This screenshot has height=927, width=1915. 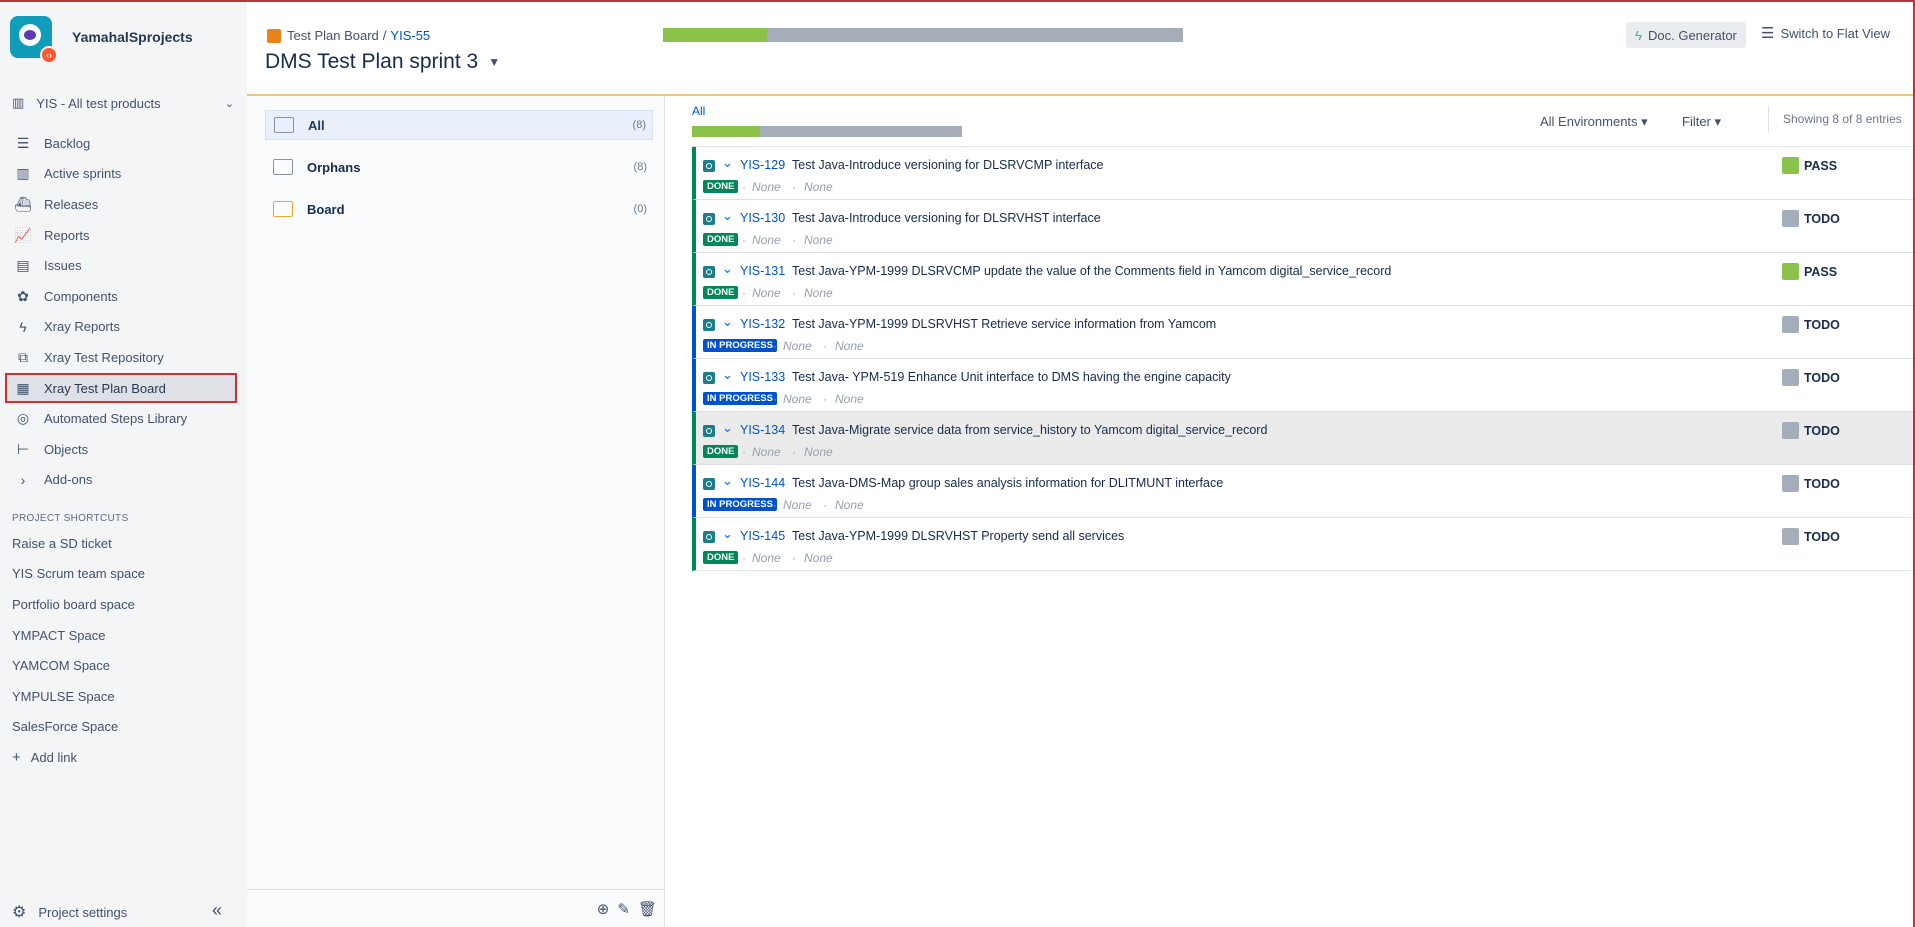 I want to click on result-color-swatch, so click(x=1790, y=483).